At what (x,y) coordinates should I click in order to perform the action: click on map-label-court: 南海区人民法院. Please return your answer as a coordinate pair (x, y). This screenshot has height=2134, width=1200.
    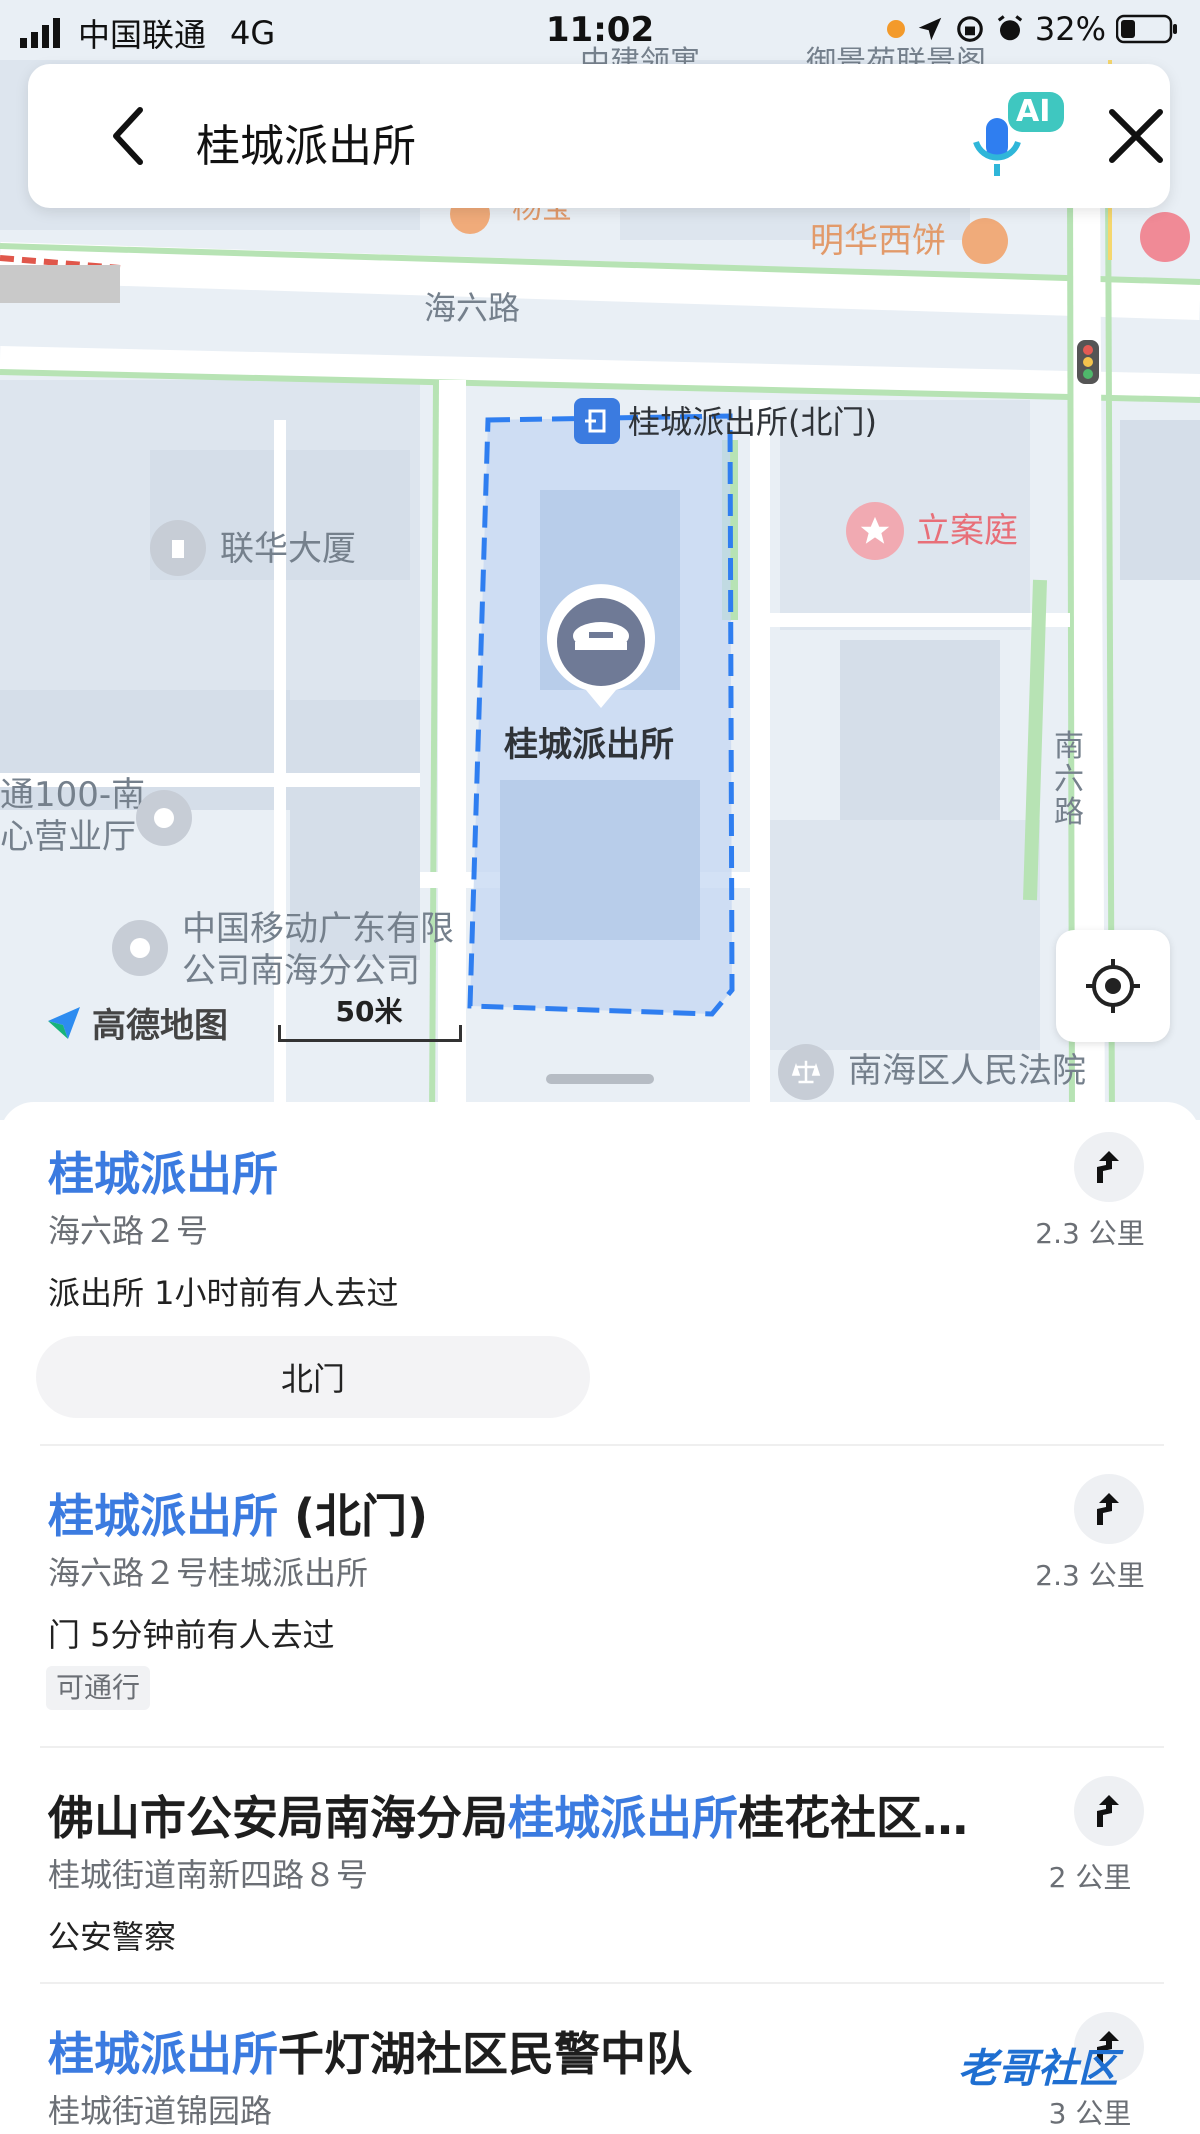
    Looking at the image, I should click on (967, 1071).